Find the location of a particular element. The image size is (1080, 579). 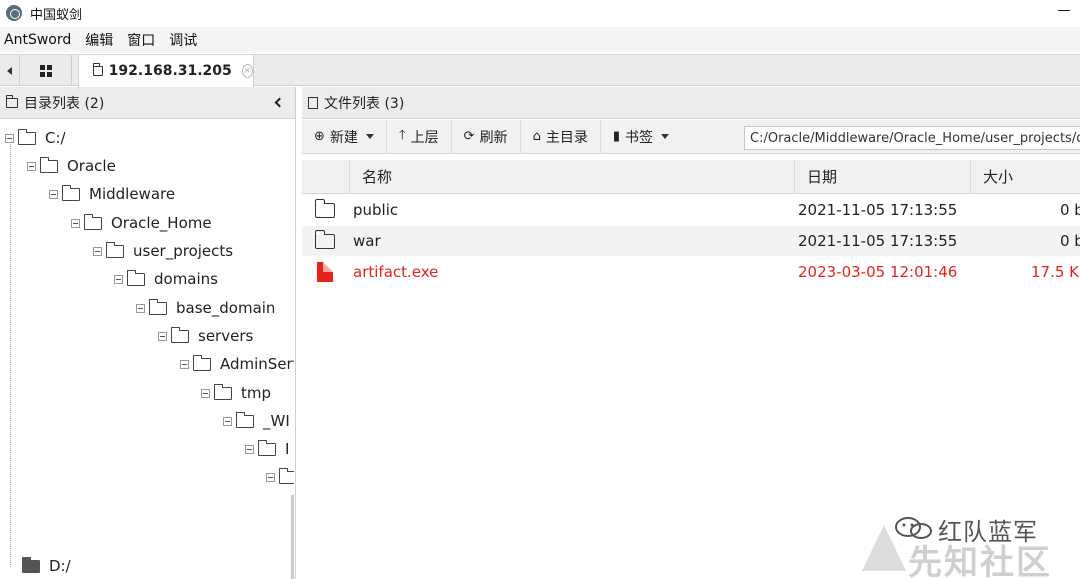

tree-node-middleware: Middleware is located at coordinates (112, 194).